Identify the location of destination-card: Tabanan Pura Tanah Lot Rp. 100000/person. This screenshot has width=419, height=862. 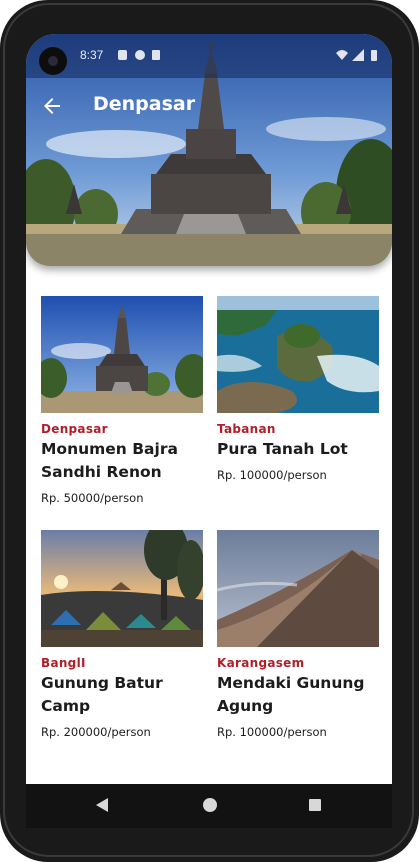
(298, 389).